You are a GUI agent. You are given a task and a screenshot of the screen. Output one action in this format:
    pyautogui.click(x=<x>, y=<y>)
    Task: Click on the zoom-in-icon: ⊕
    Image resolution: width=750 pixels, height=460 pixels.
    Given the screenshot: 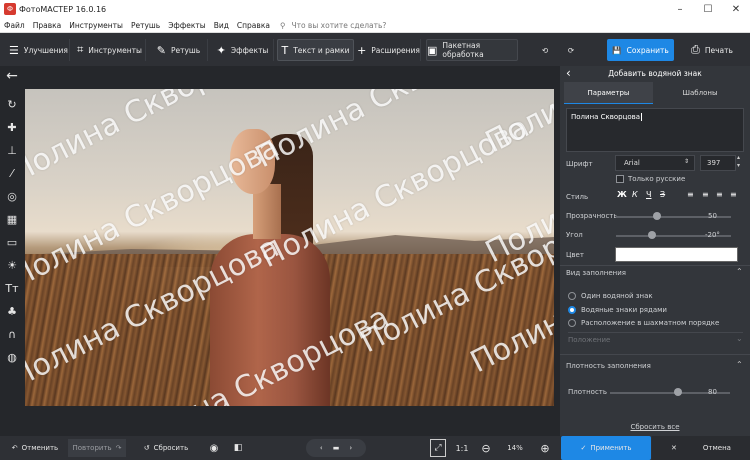 What is the action you would take?
    pyautogui.click(x=545, y=448)
    